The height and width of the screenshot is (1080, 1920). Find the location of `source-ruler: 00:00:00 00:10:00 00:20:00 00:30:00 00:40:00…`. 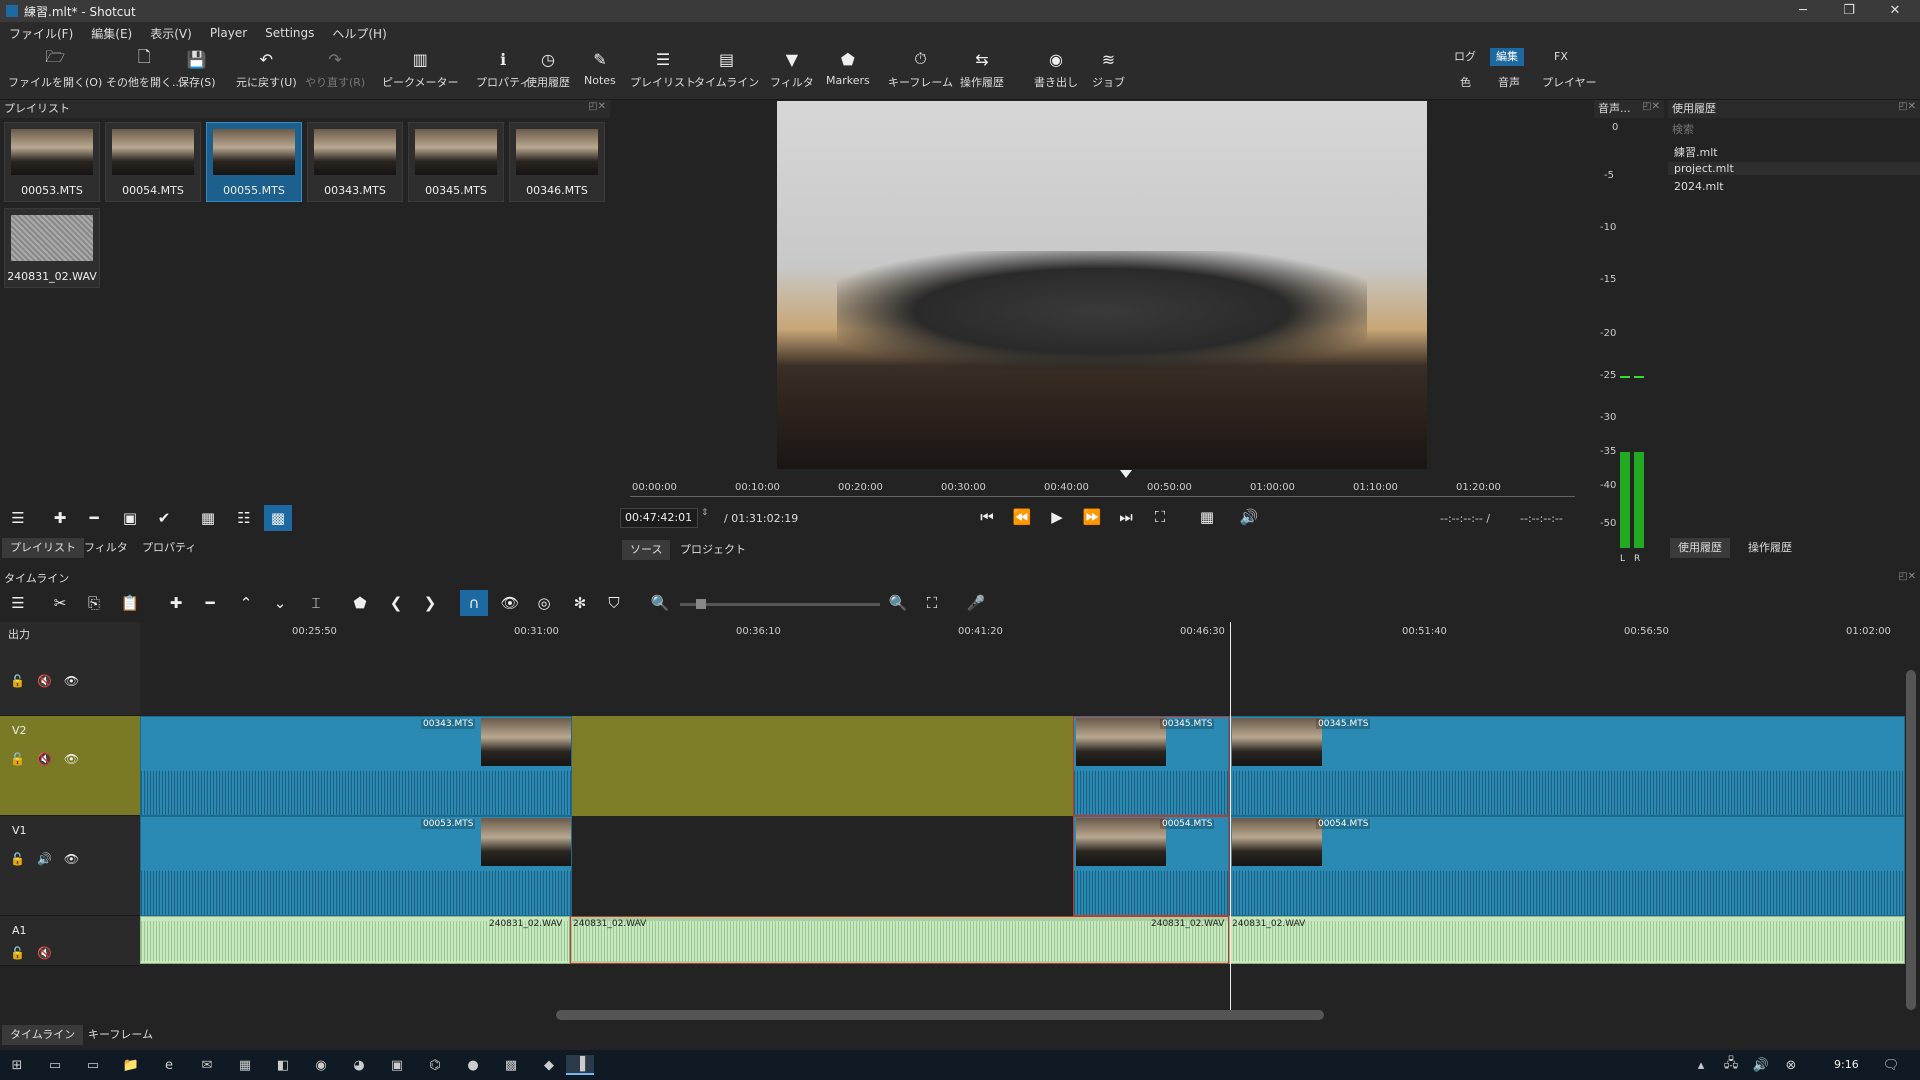

source-ruler: 00:00:00 00:10:00 00:20:00 00:30:00 00:40:00… is located at coordinates (1102, 484).